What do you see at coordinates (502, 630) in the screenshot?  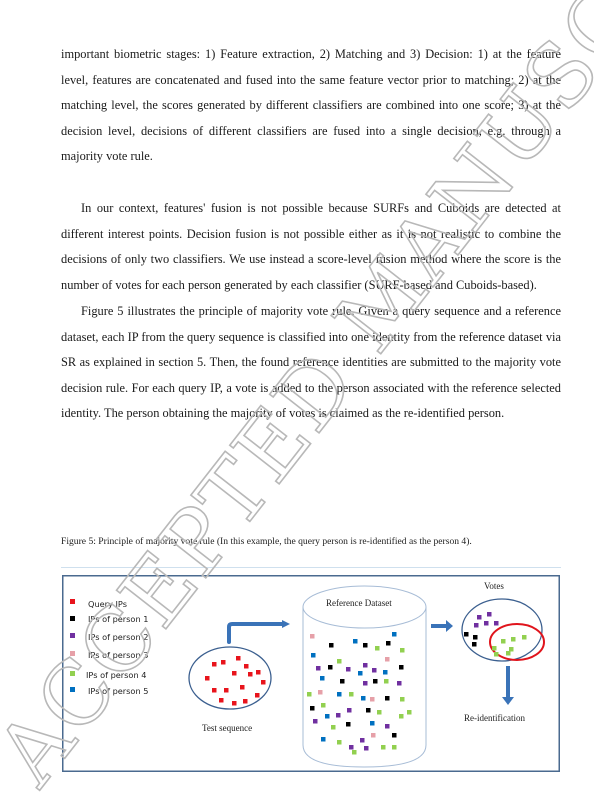 I see `votes-ellipse` at bounding box center [502, 630].